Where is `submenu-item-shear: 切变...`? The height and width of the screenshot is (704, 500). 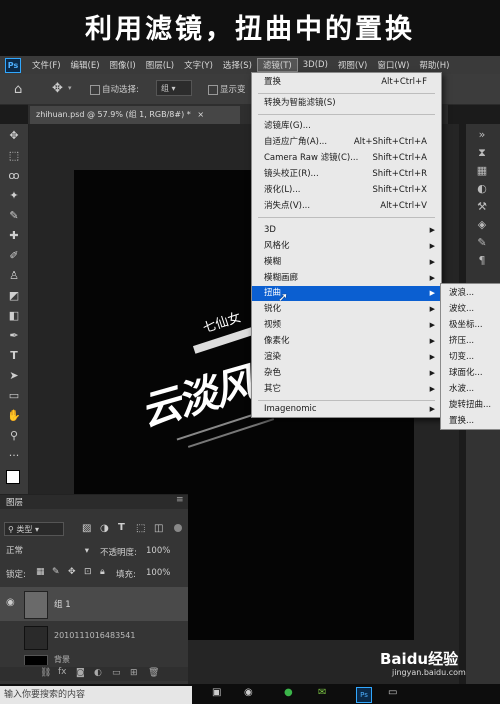
submenu-item-shear: 切变... is located at coordinates (461, 357).